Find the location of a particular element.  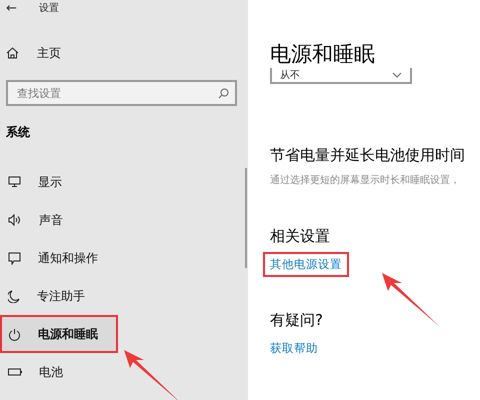

section-heading: 系统 is located at coordinates (18, 132).